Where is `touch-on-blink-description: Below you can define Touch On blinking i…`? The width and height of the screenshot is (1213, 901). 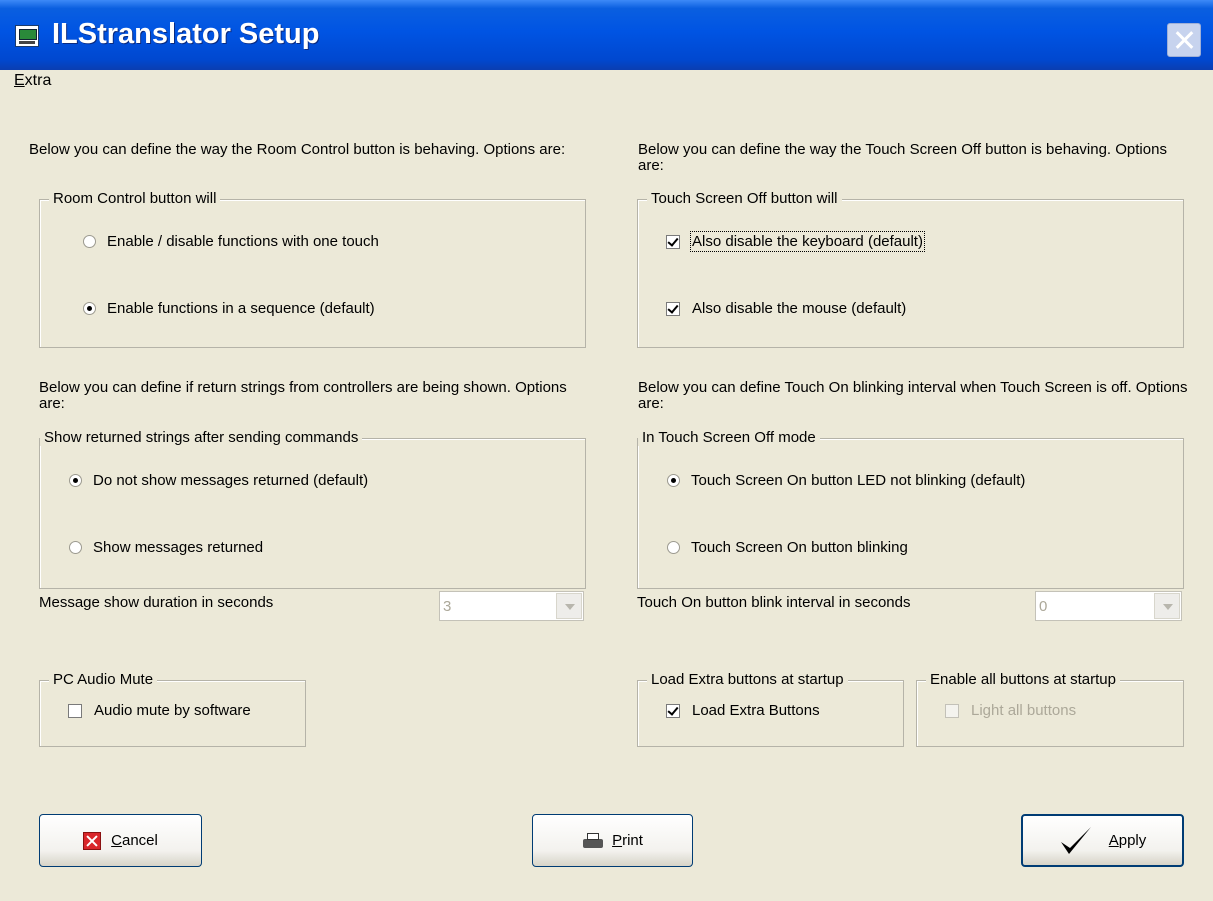 touch-on-blink-description: Below you can define Touch On blinking i… is located at coordinates (913, 395).